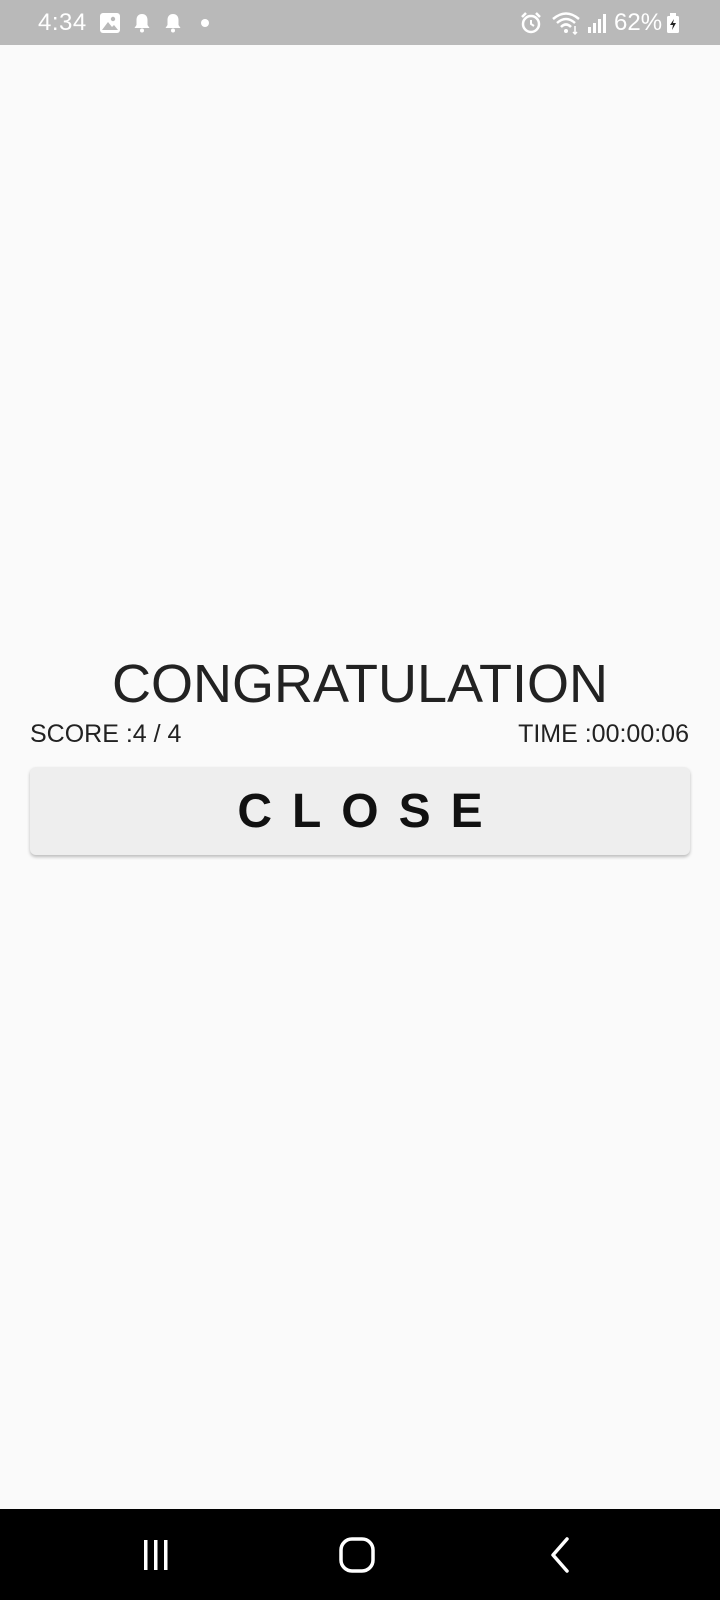 The image size is (720, 1600). I want to click on home-button, so click(357, 1554).